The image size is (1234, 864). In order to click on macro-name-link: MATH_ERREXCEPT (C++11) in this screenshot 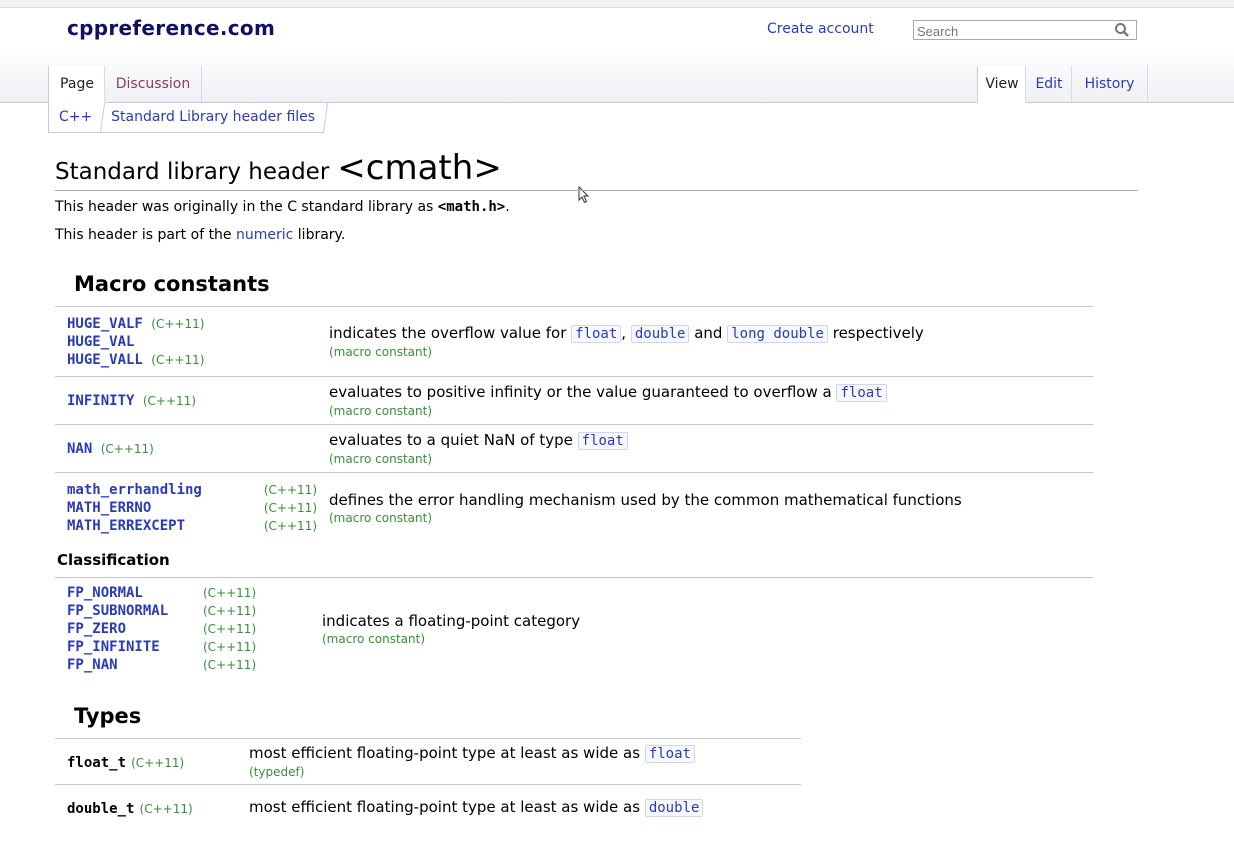, I will do `click(192, 526)`.